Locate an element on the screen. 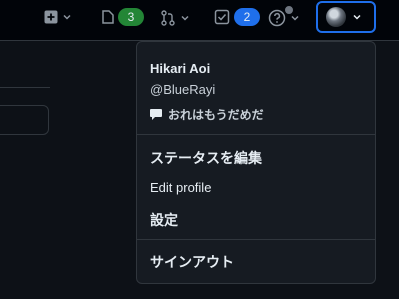 The width and height of the screenshot is (399, 299). user-status: おれはもうだめだ is located at coordinates (207, 114).